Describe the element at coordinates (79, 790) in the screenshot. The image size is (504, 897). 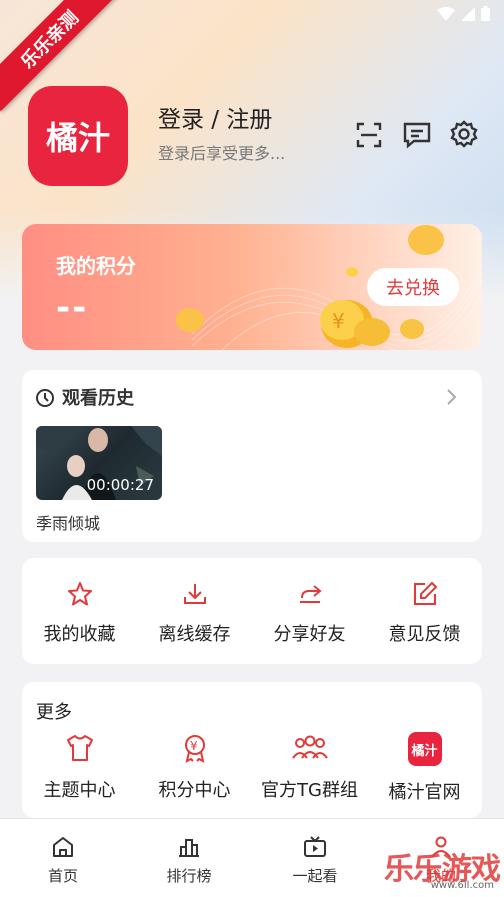
I see `theme-center-label: 主题中心` at that location.